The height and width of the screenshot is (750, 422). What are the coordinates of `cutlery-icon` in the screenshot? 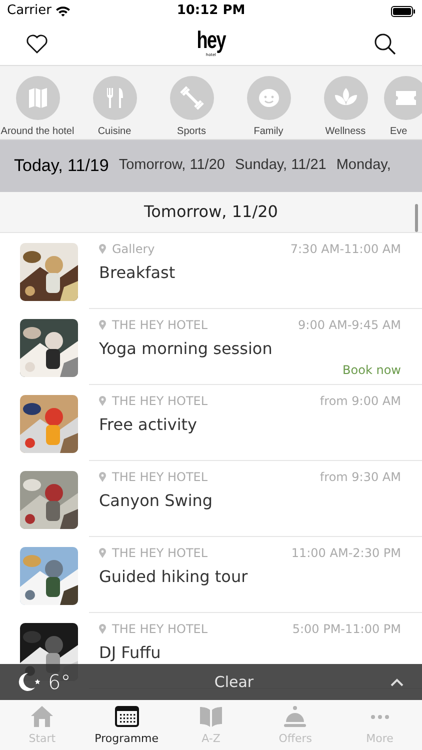 It's located at (114, 98).